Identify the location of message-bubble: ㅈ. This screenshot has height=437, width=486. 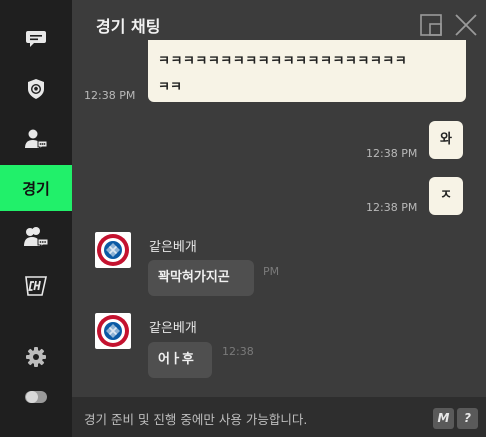
(446, 196).